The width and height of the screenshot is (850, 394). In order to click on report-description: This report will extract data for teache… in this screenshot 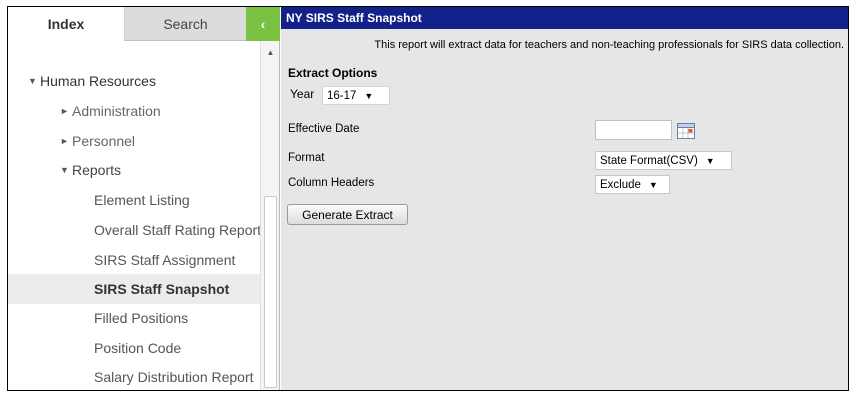, I will do `click(609, 45)`.